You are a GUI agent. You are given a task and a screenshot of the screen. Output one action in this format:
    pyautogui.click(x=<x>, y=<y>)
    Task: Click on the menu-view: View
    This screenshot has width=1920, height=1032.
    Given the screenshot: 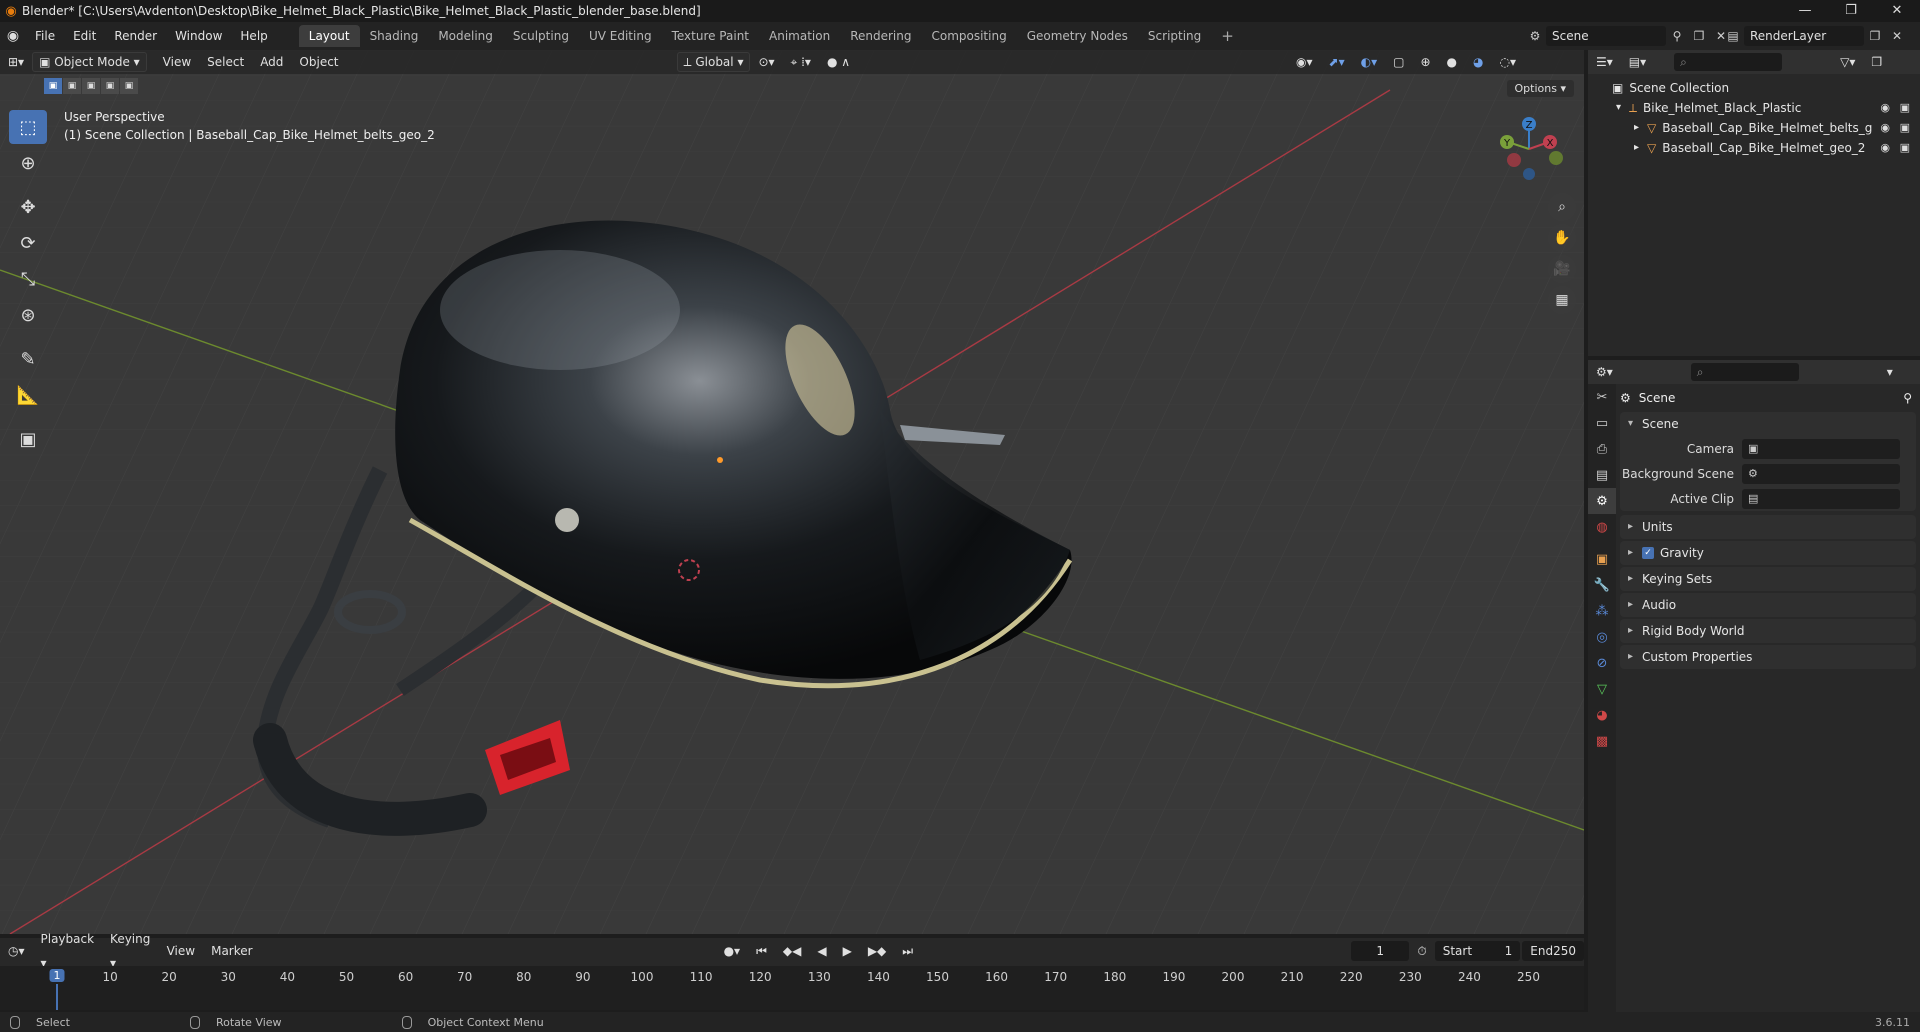 What is the action you would take?
    pyautogui.click(x=177, y=62)
    